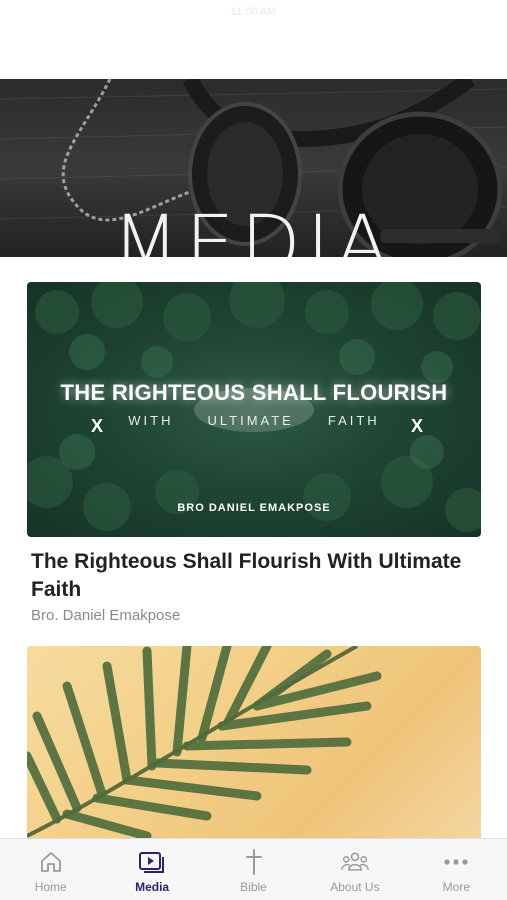 The width and height of the screenshot is (507, 900). I want to click on status-time: 11:00 AM, so click(253, 12).